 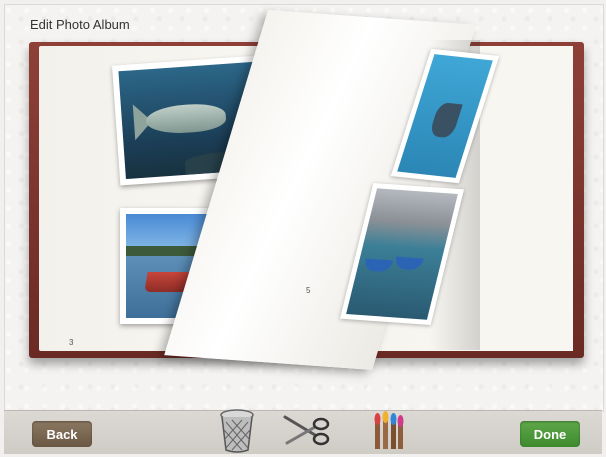 I want to click on scissors-icon, so click(x=307, y=431).